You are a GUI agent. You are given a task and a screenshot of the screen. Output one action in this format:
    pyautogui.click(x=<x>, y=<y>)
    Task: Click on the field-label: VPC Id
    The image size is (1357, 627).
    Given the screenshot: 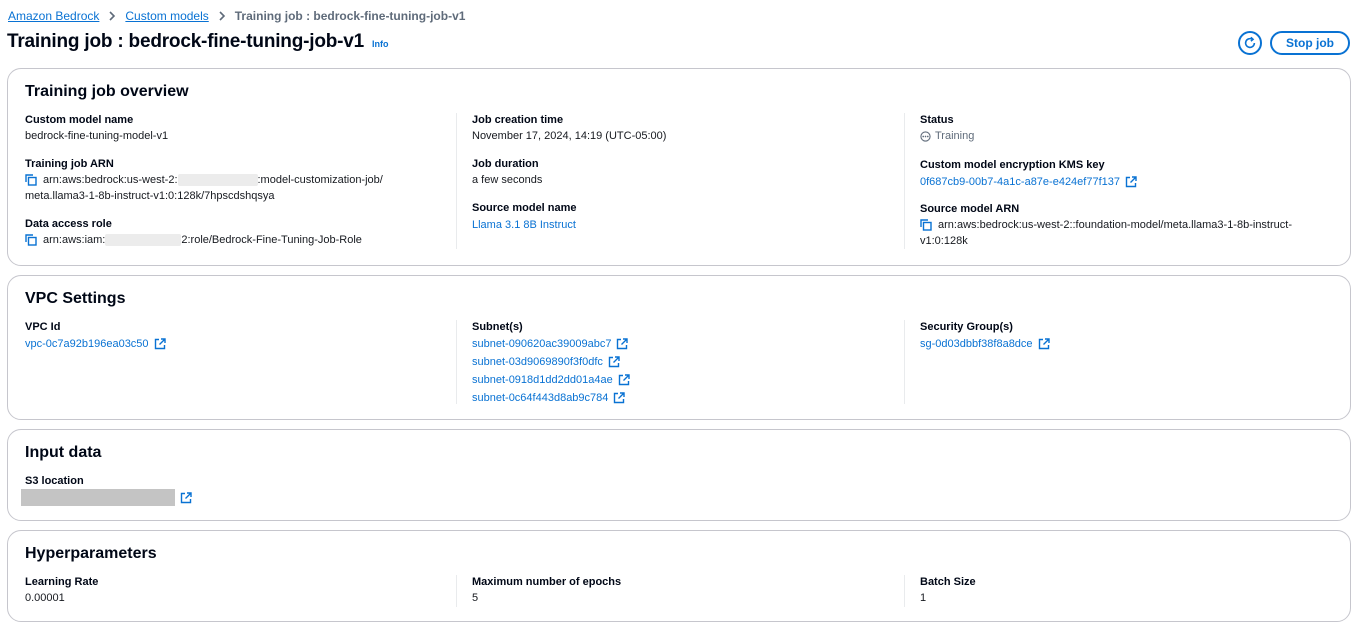 What is the action you would take?
    pyautogui.click(x=43, y=327)
    